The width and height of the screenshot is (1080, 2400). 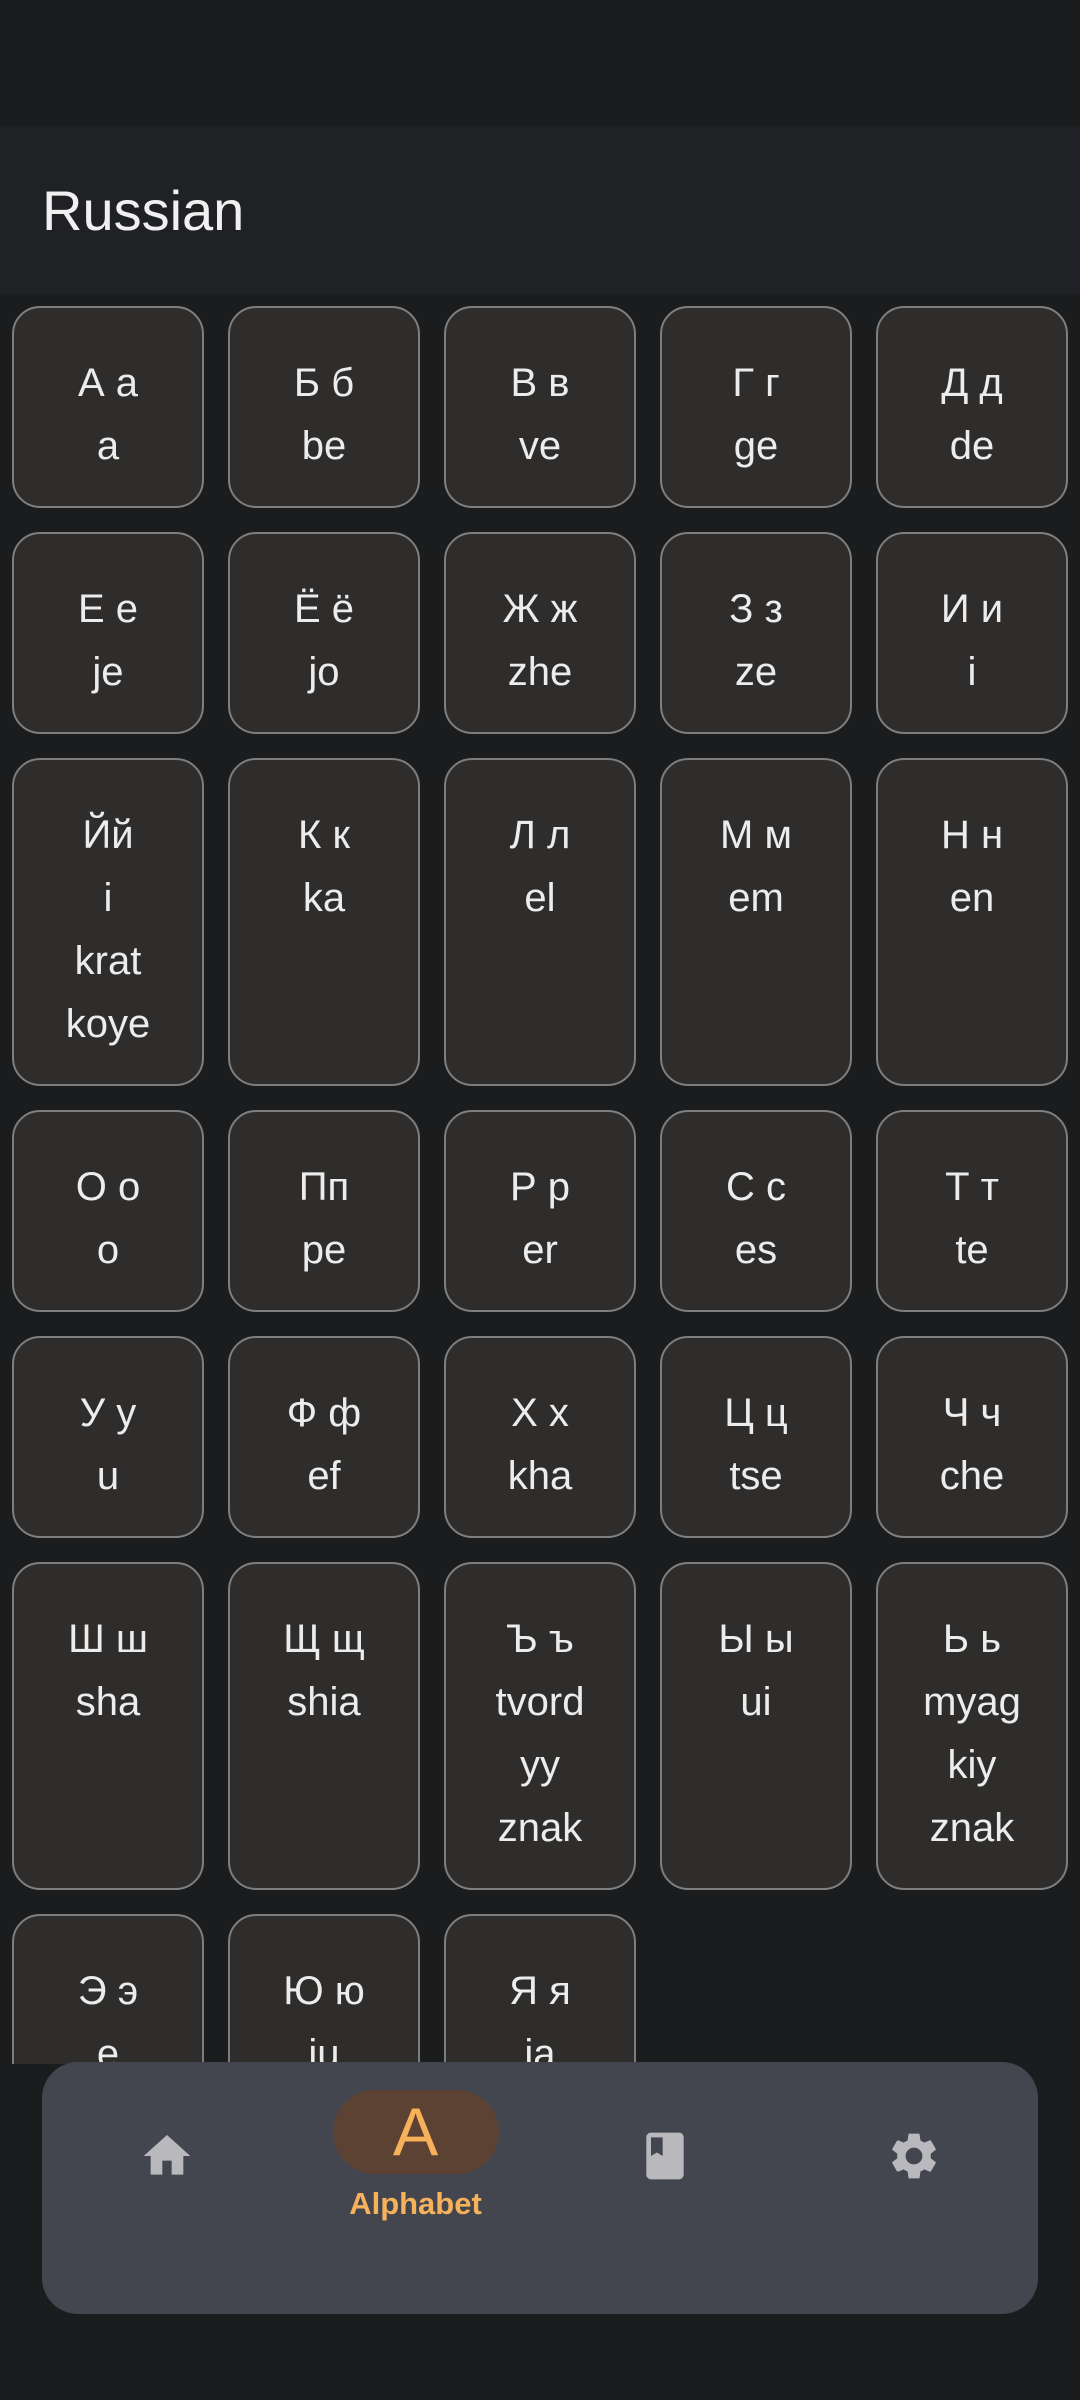 I want to click on letter-glyph: Б б, so click(x=324, y=383).